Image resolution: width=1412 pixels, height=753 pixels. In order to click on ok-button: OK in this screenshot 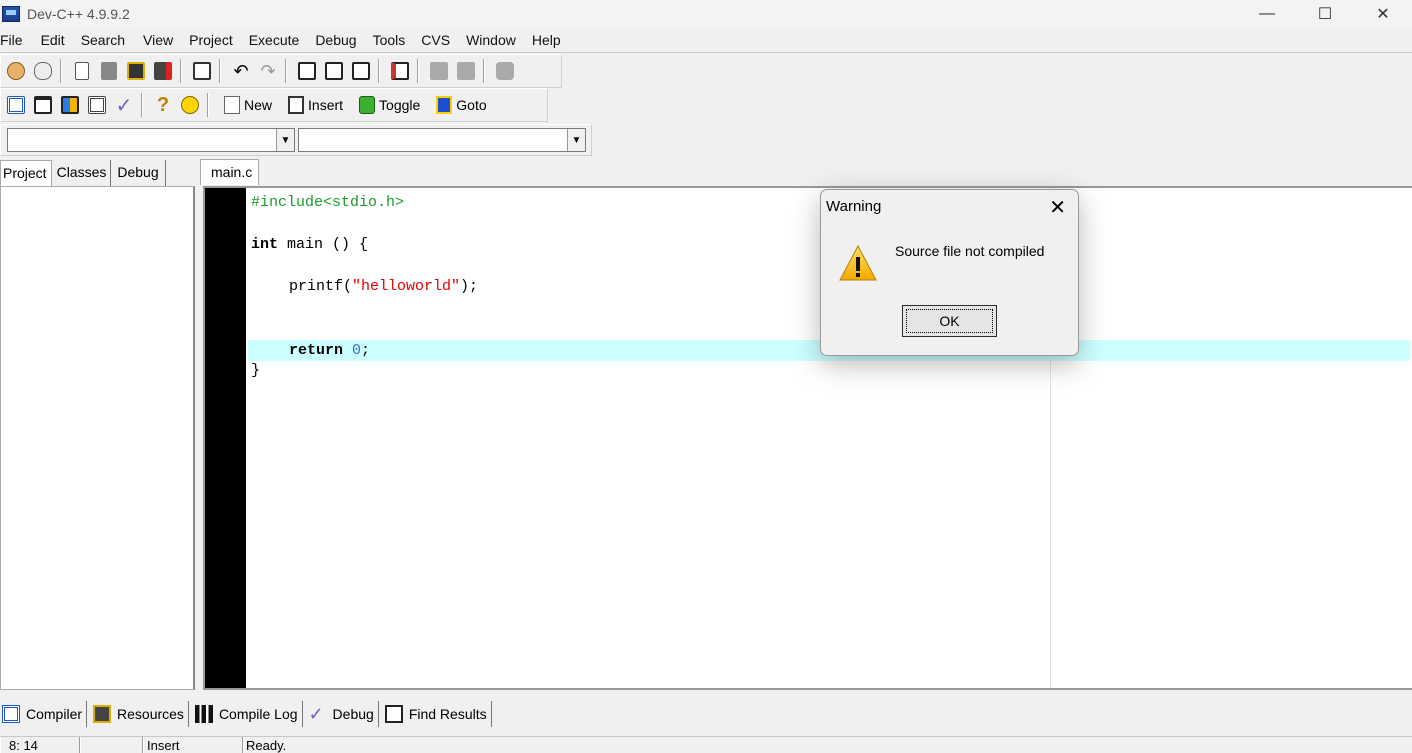, I will do `click(949, 321)`.